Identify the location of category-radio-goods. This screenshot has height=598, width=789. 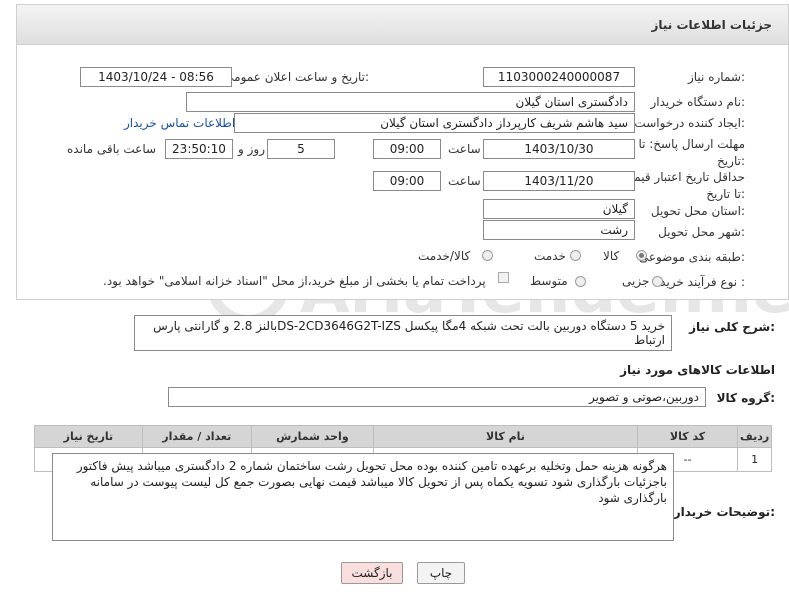
(641, 255).